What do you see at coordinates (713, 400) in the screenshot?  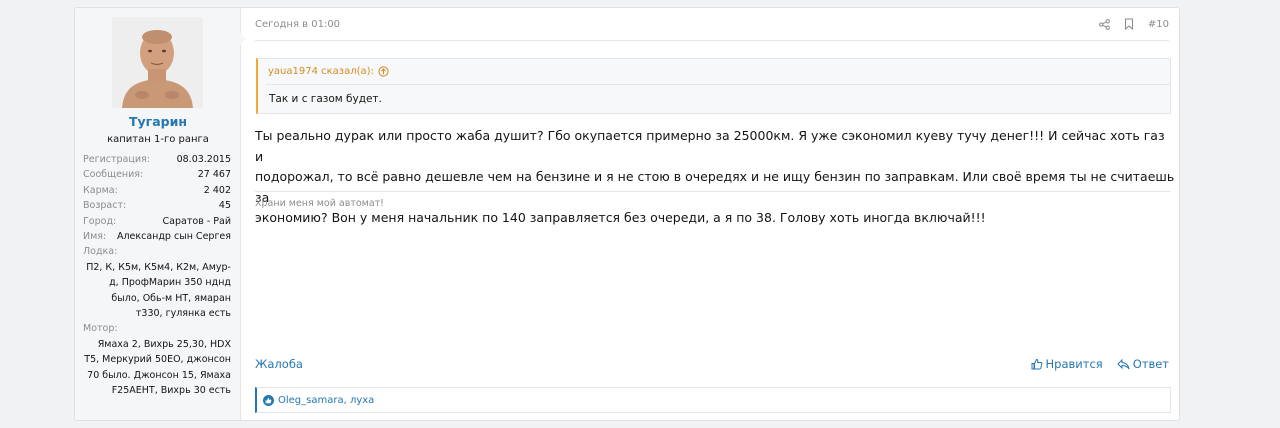 I see `reactions-bar: Oleg_samara, луха` at bounding box center [713, 400].